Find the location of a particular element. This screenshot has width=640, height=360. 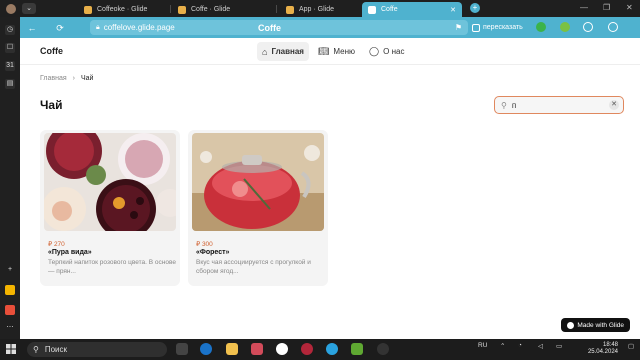

minimize-icon: — is located at coordinates (584, 7).